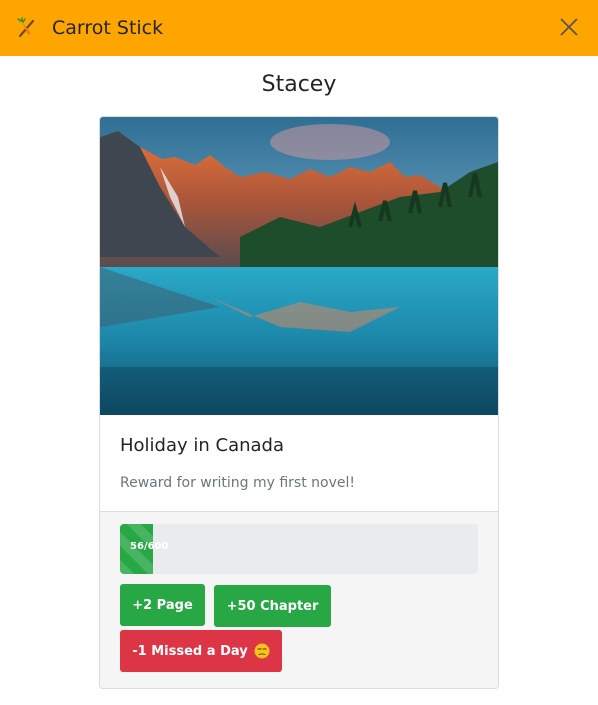 The width and height of the screenshot is (598, 705). What do you see at coordinates (108, 28) in the screenshot?
I see `app-title: Carrot Stick` at bounding box center [108, 28].